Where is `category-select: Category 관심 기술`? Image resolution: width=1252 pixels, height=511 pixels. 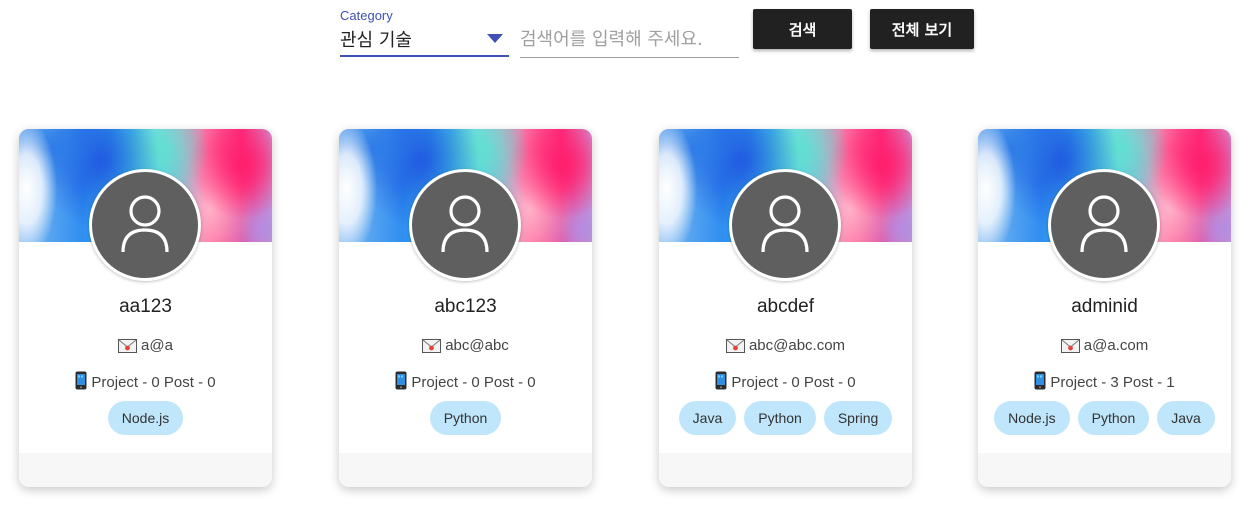
category-select: Category 관심 기술 is located at coordinates (424, 32).